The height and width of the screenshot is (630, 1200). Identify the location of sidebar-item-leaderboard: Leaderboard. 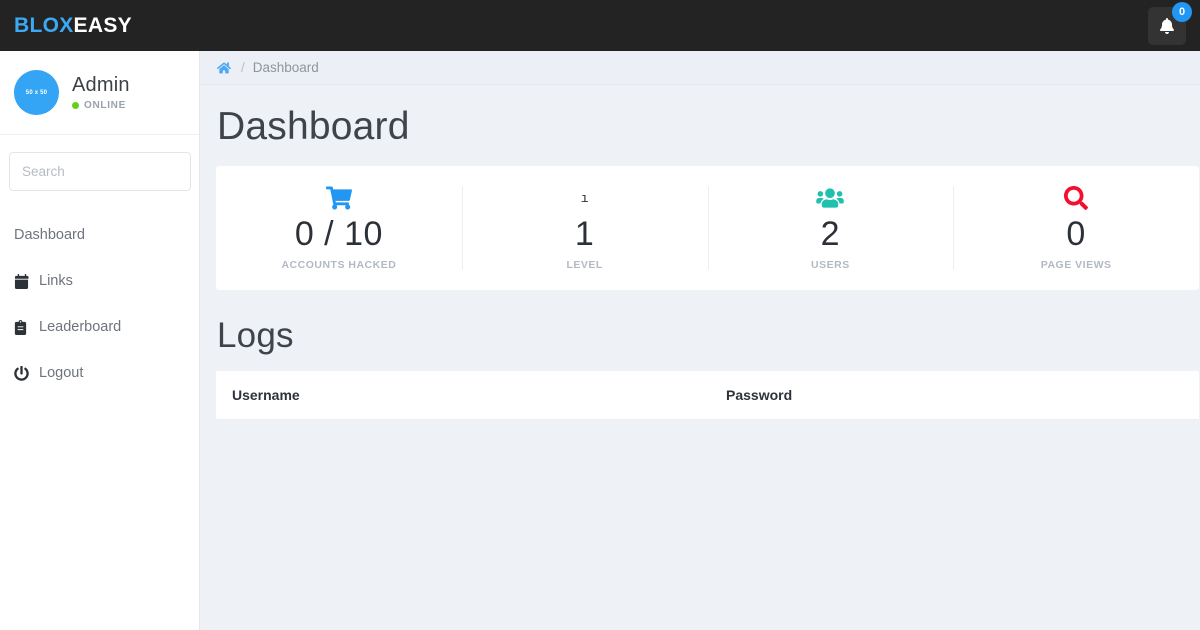
(99, 327).